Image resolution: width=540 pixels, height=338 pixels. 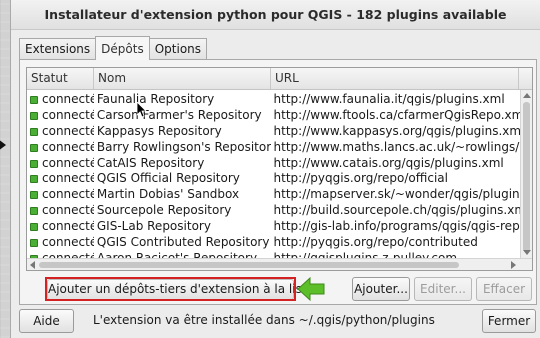 I want to click on help-button: Aide, so click(x=46, y=321).